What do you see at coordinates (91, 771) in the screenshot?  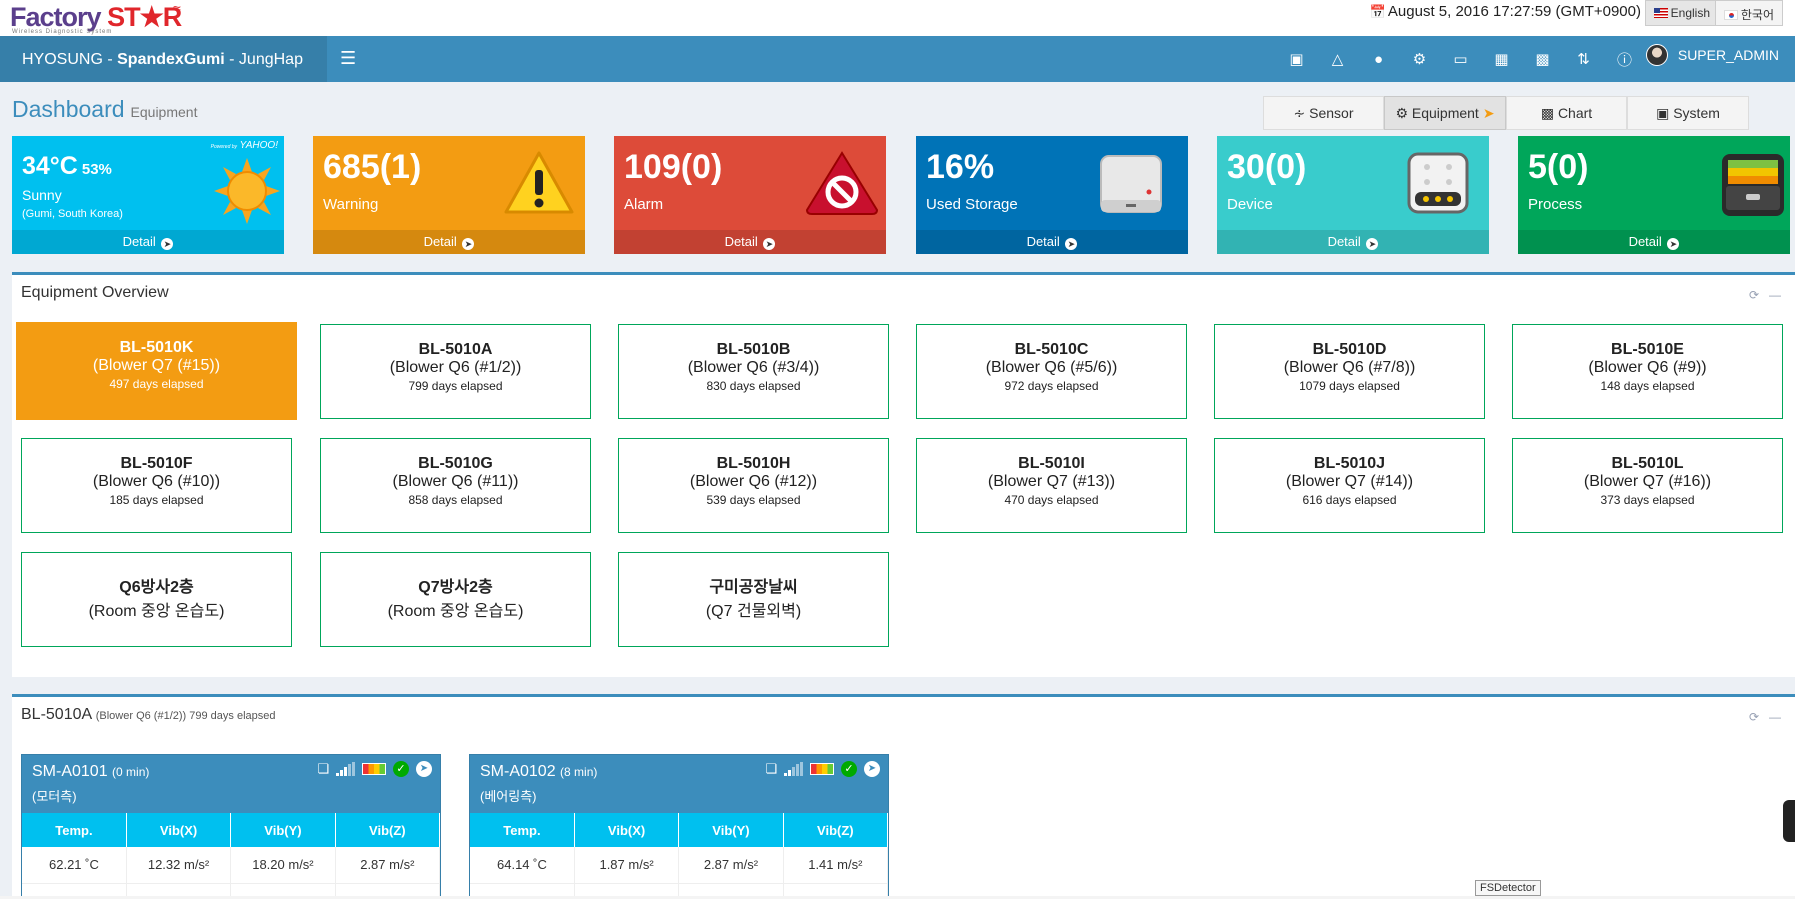 I see `sensor-id: SM-A0101 (0 min)` at bounding box center [91, 771].